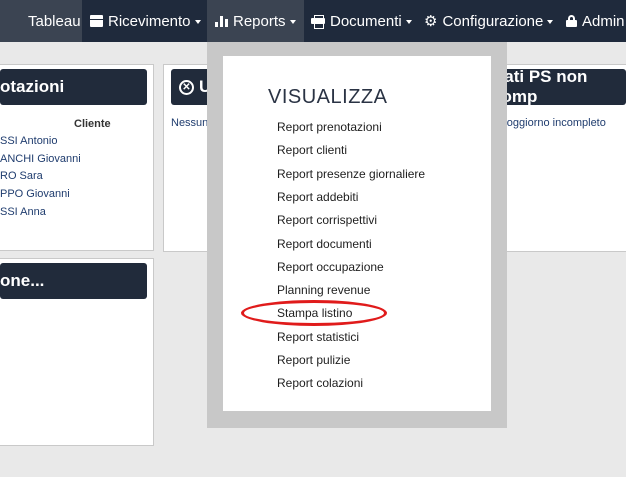 The width and height of the screenshot is (626, 477). Describe the element at coordinates (32, 86) in the screenshot. I see `panel-prenotazioni-title: otazioni` at that location.